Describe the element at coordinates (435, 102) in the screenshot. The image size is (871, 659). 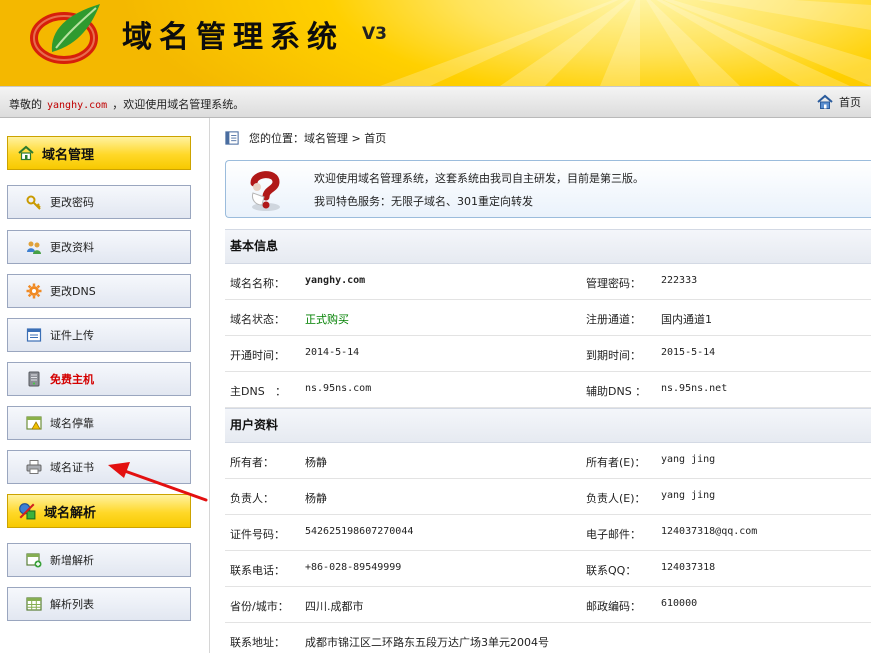
I see `welcome-bar: 尊敬的 yanghy.com ，欢迎使用域名管理系统。 首页` at that location.